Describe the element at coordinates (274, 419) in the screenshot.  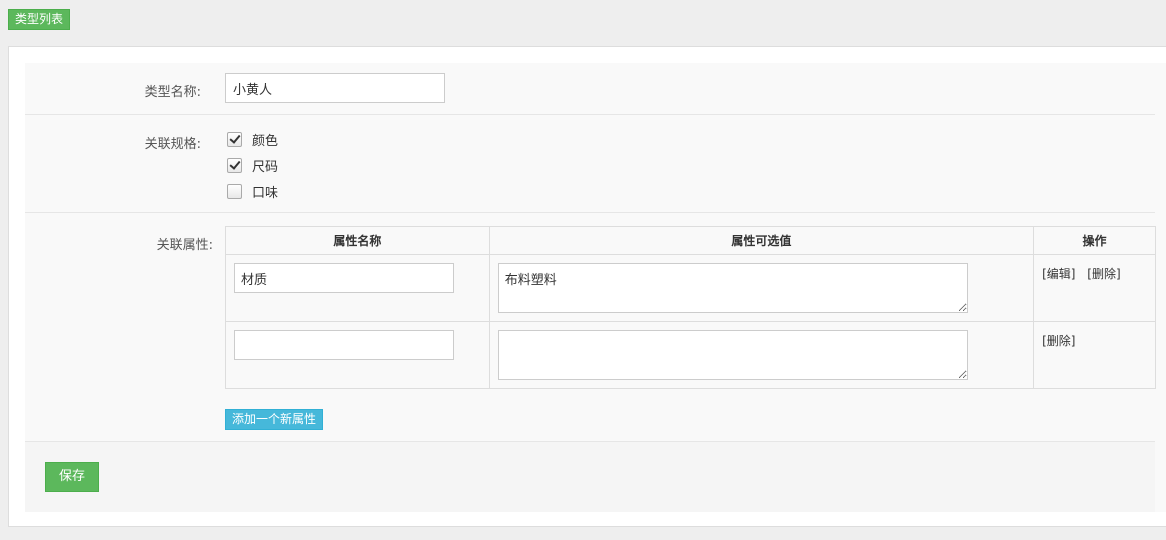
I see `add-attribute-button: 添加一个新属性` at that location.